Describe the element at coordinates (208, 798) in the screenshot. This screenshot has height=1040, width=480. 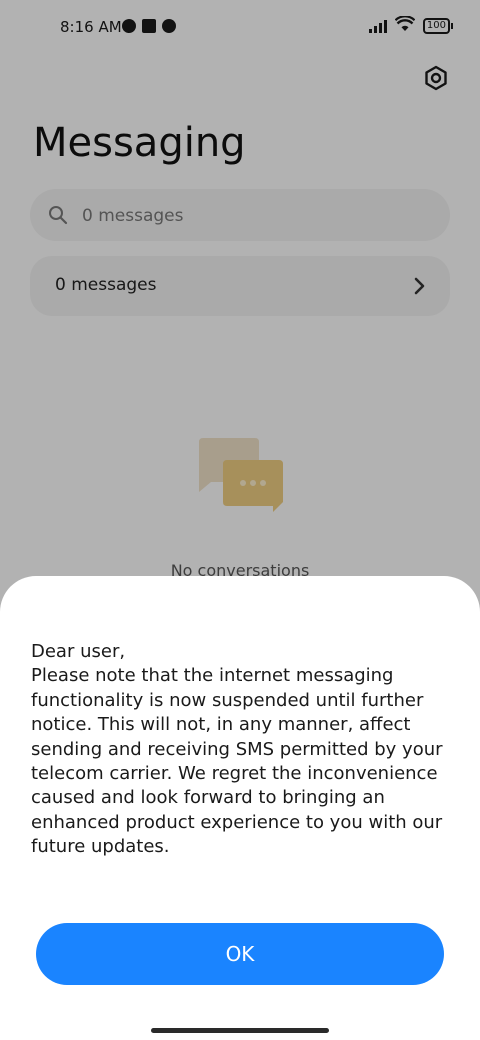
I see `dialog-line: caused and look forward to bringing an` at that location.